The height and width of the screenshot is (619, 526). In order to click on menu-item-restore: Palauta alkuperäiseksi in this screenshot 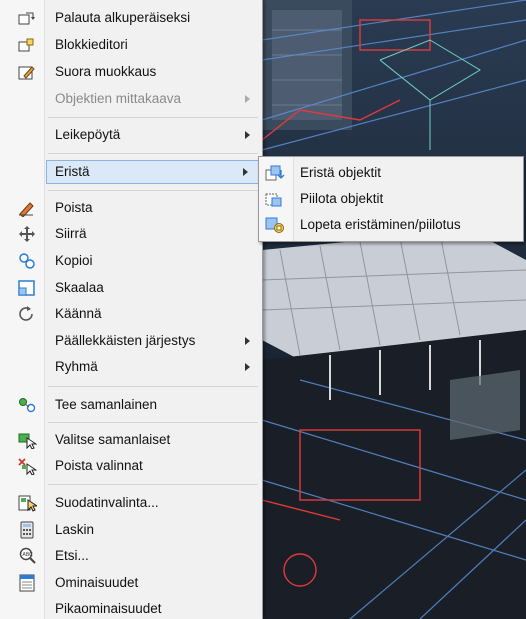, I will do `click(131, 18)`.